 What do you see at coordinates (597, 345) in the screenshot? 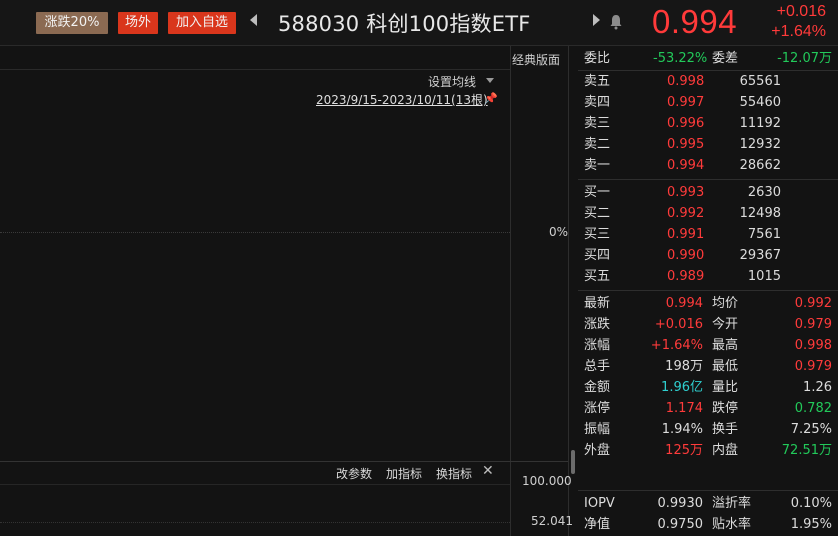
I see `stat-label: 涨幅` at bounding box center [597, 345].